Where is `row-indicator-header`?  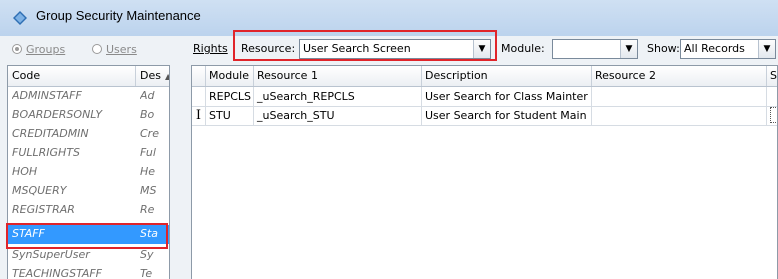
row-indicator-header is located at coordinates (199, 76).